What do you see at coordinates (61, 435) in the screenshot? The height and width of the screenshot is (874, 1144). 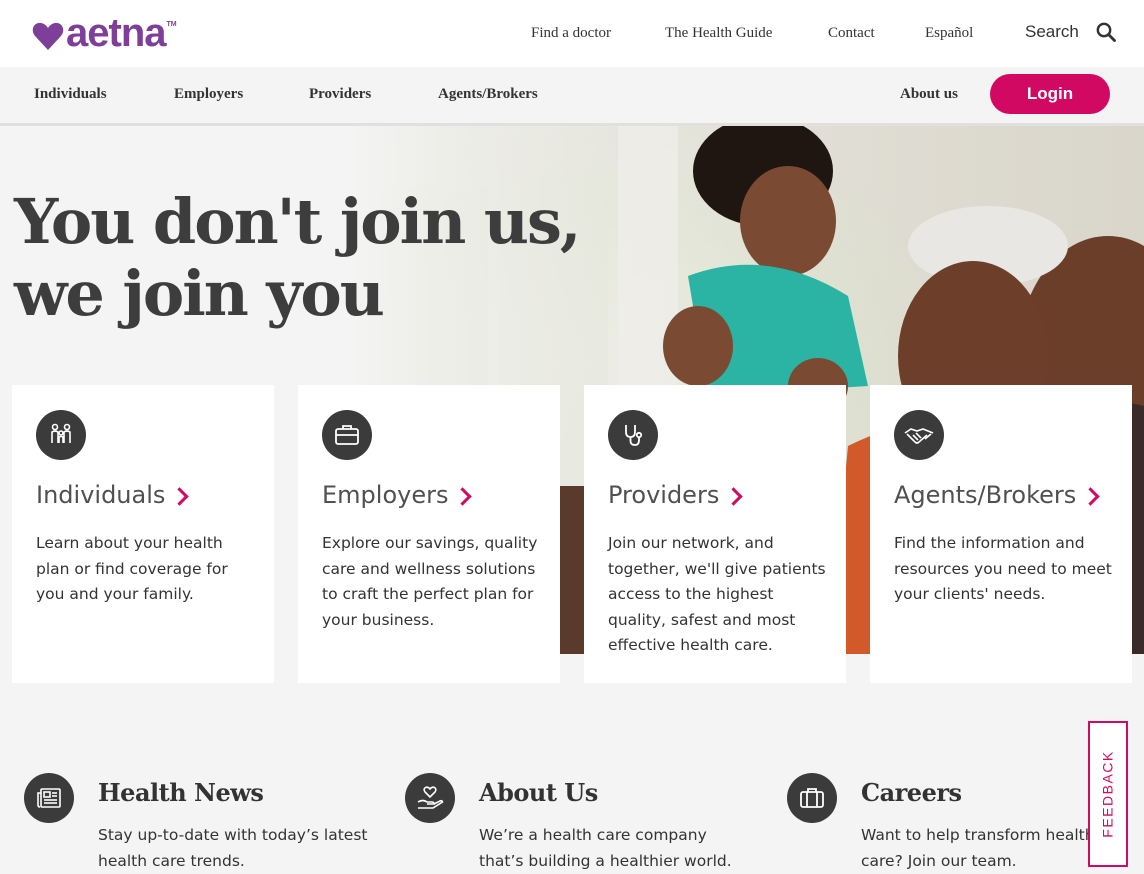 I see `family-icon` at bounding box center [61, 435].